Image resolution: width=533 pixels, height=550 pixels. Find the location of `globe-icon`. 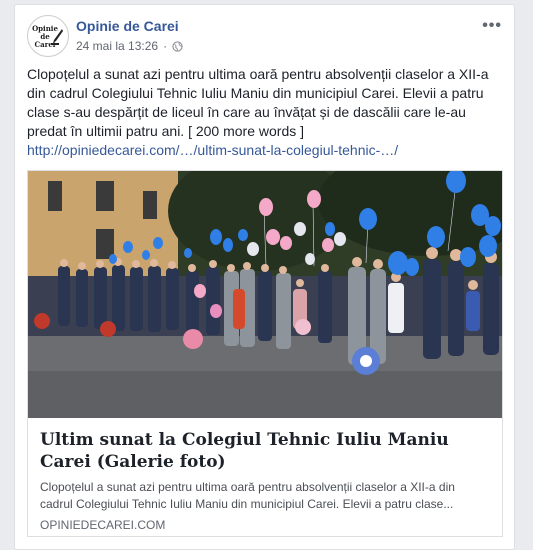

globe-icon is located at coordinates (177, 46).